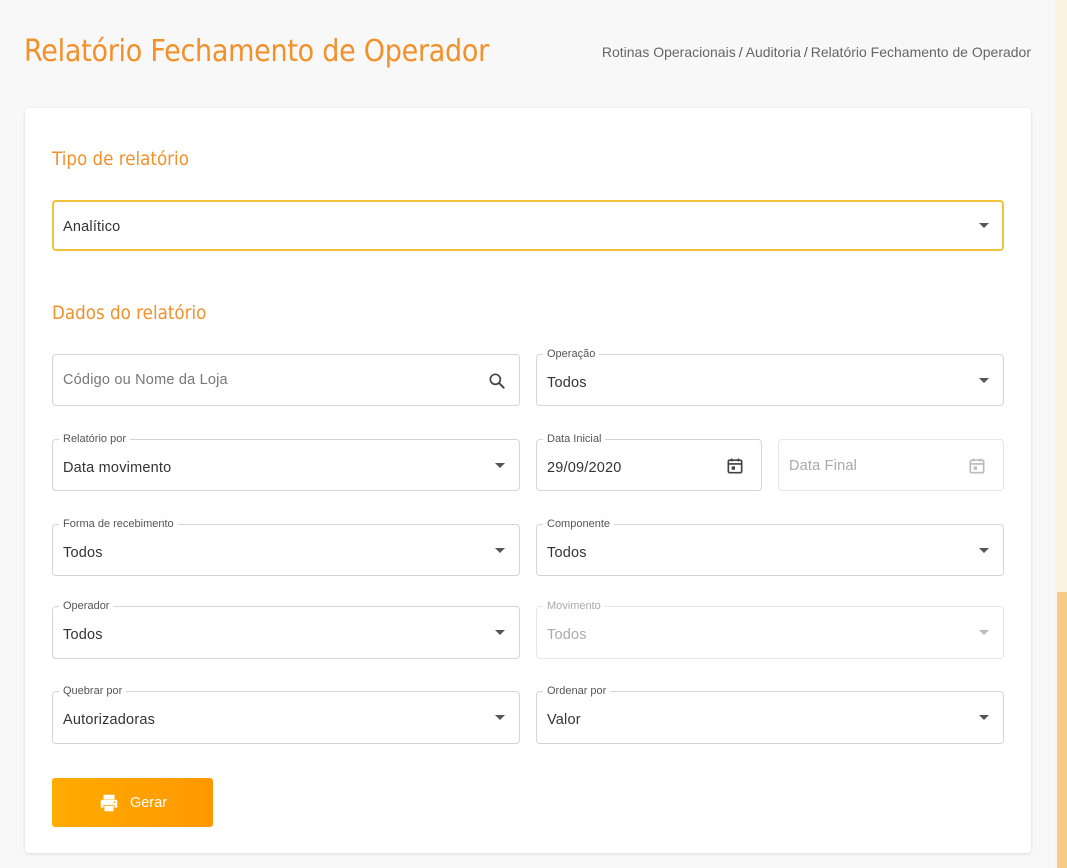 Image resolution: width=1067 pixels, height=868 pixels. Describe the element at coordinates (83, 635) in the screenshot. I see `operador-value: Todos` at that location.